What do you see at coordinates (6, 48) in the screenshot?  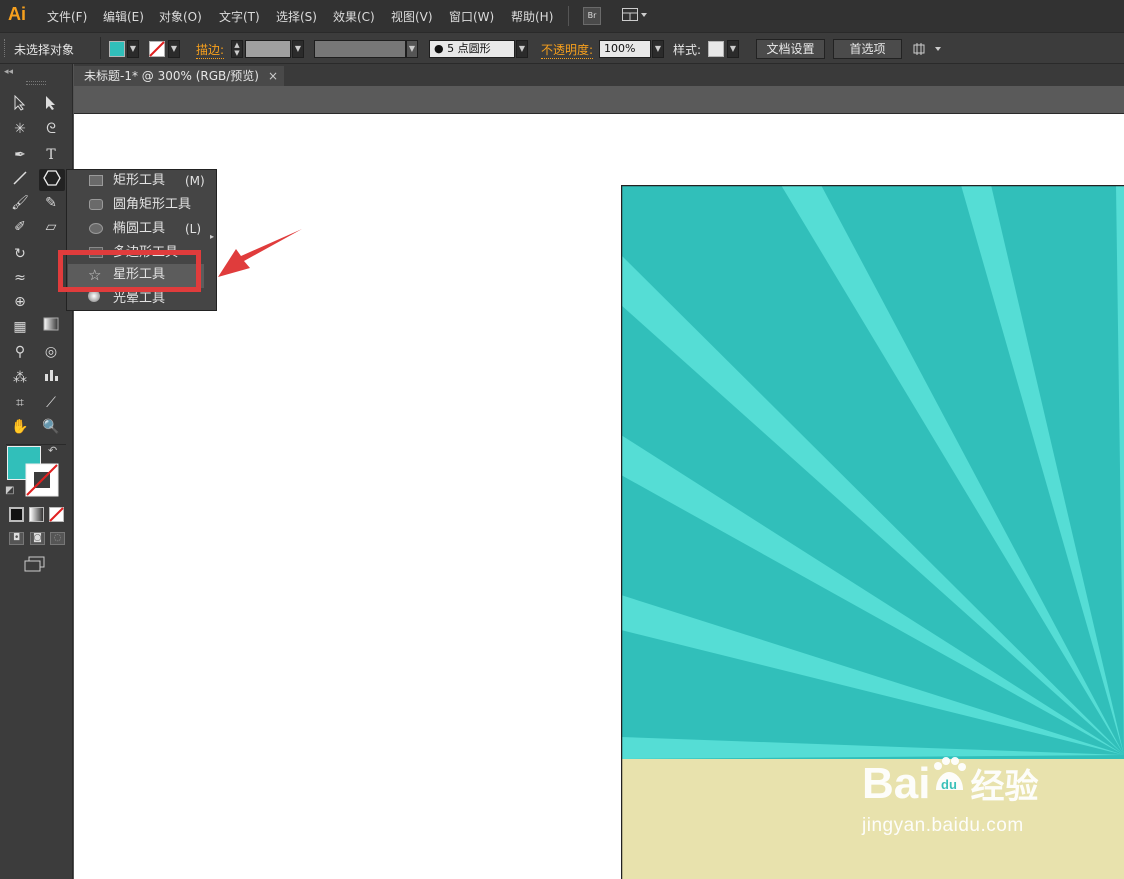 I see `grip-handle` at bounding box center [6, 48].